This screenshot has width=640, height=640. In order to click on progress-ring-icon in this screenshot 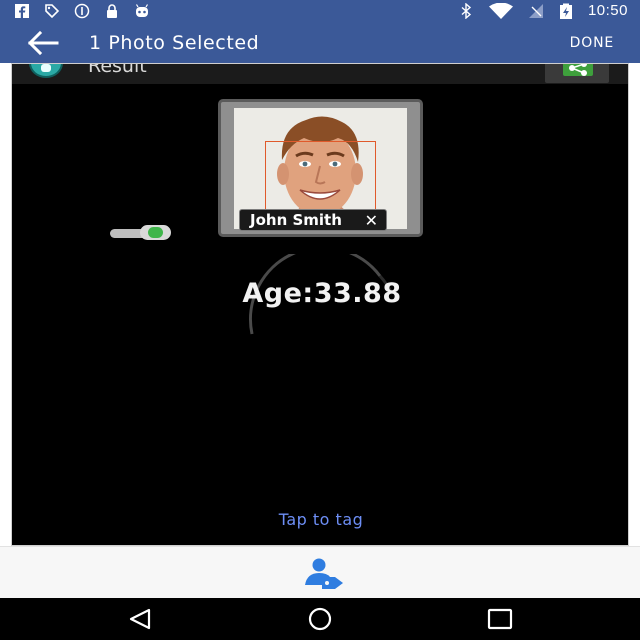, I will do `click(321, 294)`.